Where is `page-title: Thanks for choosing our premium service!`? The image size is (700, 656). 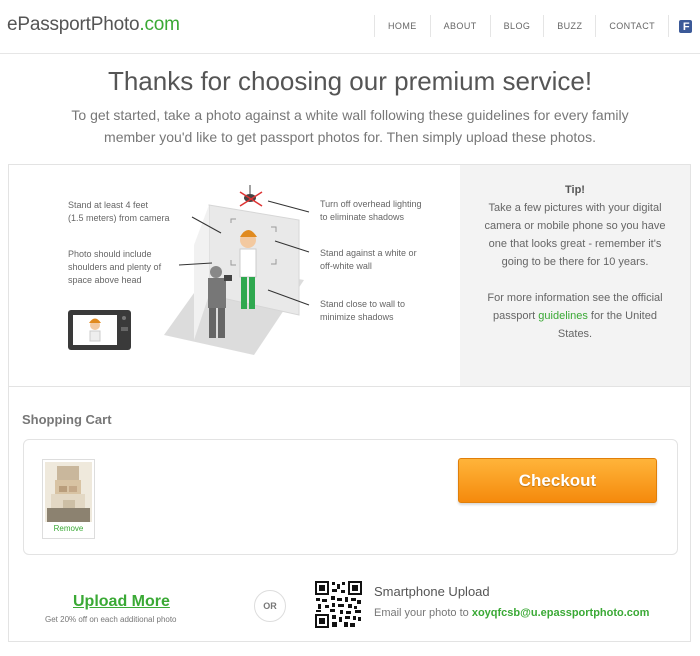
page-title: Thanks for choosing our premium service! is located at coordinates (350, 81).